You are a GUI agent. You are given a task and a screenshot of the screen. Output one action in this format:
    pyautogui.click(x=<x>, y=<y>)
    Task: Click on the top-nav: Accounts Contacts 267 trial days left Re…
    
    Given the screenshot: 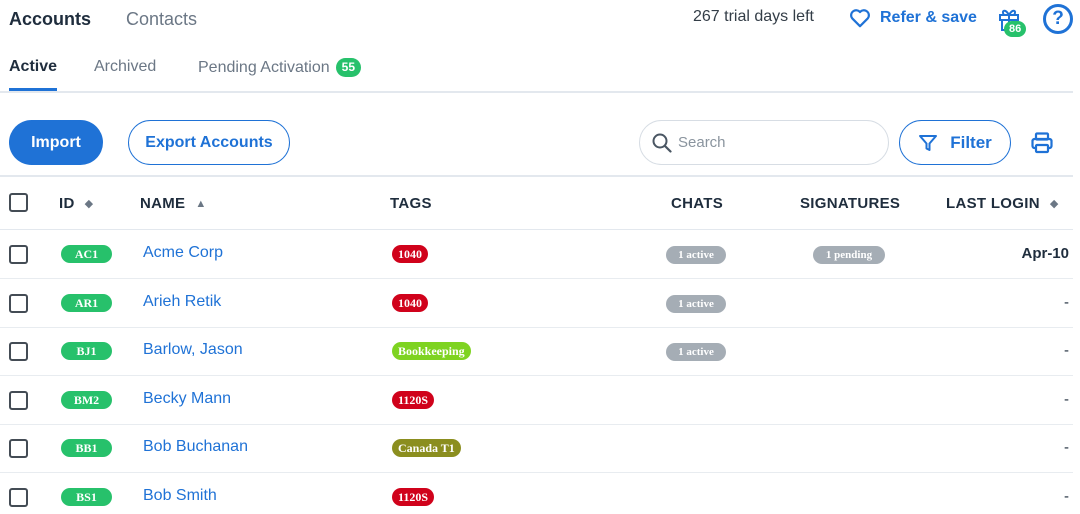 What is the action you would take?
    pyautogui.click(x=540, y=20)
    